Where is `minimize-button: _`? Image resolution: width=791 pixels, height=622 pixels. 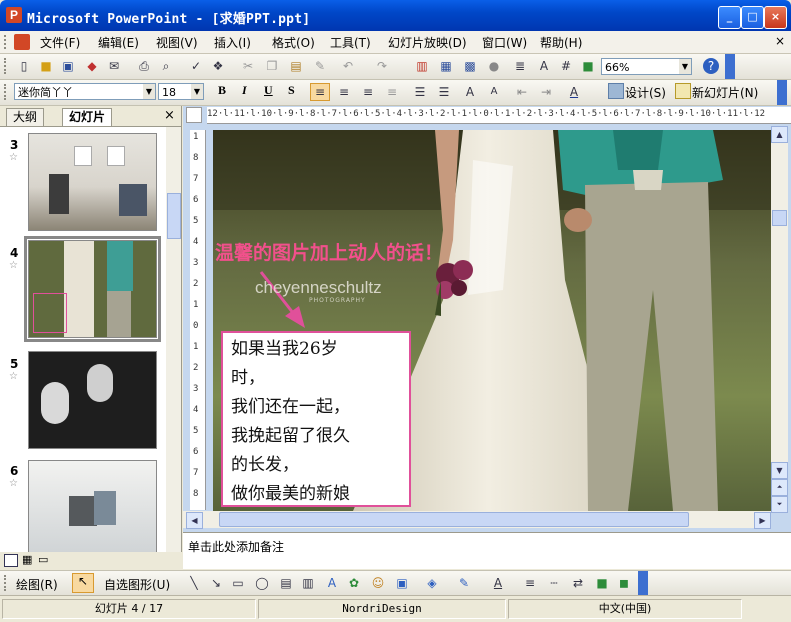 minimize-button: _ is located at coordinates (729, 17).